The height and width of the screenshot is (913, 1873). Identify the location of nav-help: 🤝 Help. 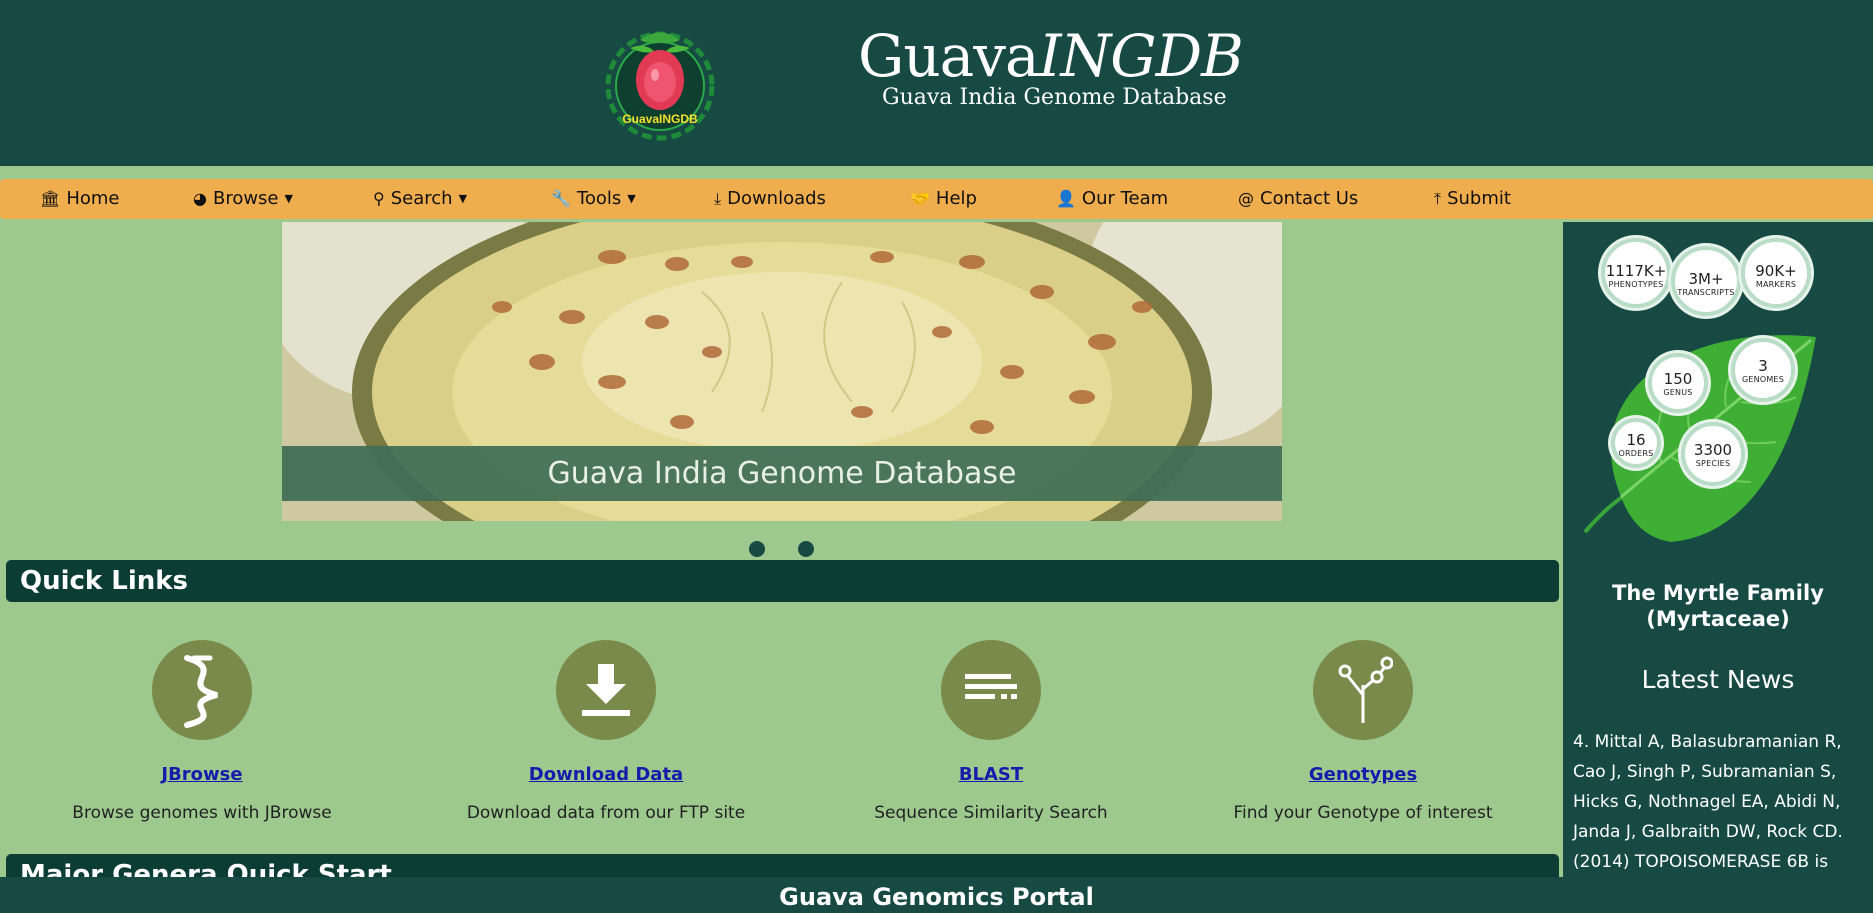
(943, 199).